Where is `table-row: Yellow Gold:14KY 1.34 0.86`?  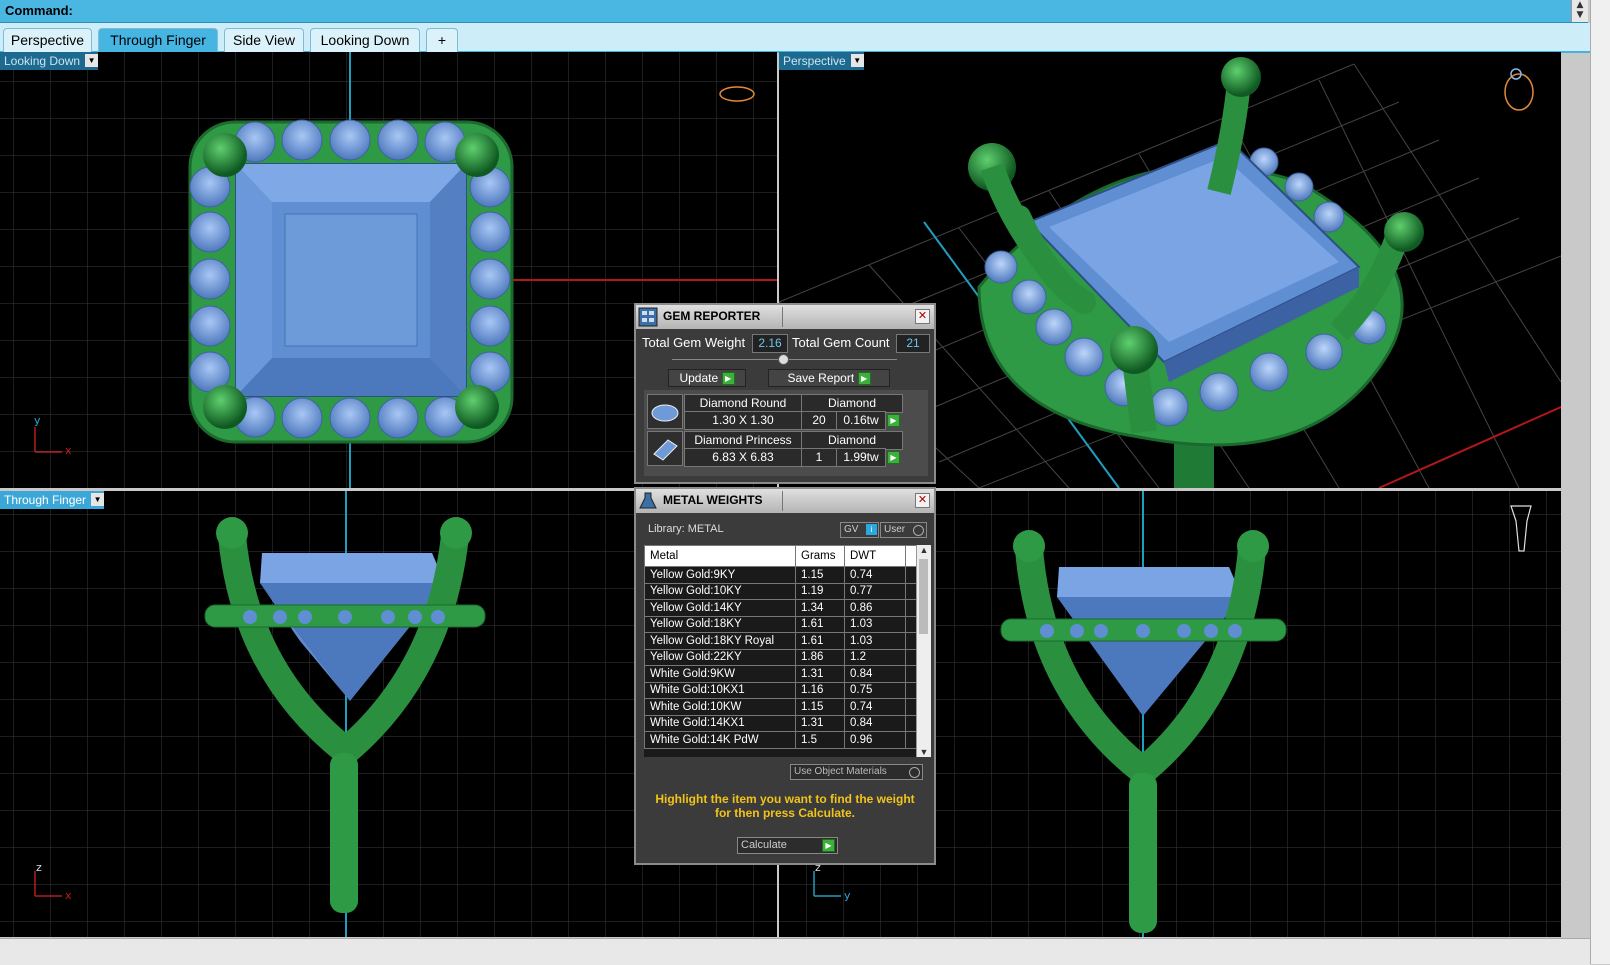 table-row: Yellow Gold:14KY 1.34 0.86 is located at coordinates (780, 608).